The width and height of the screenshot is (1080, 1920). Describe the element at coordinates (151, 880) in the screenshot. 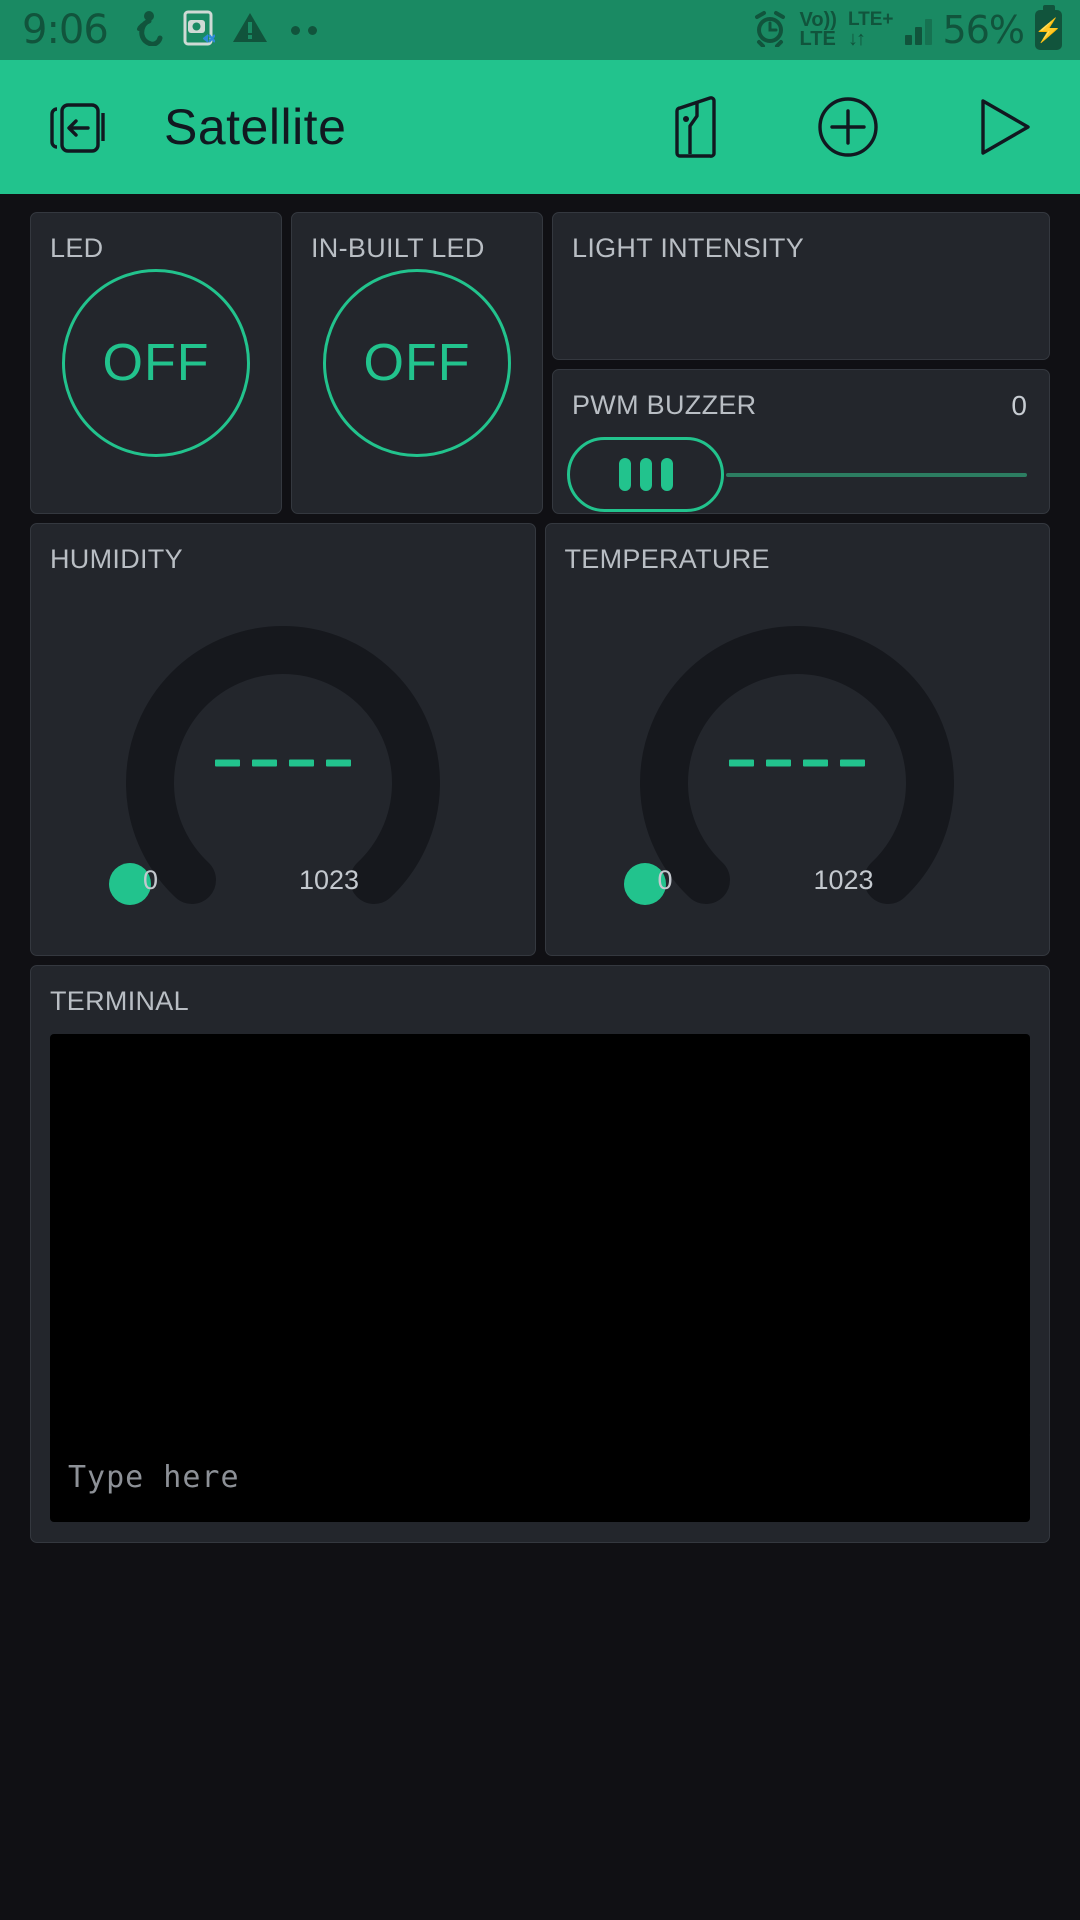

I see `humidity-gauge-min: 0` at that location.